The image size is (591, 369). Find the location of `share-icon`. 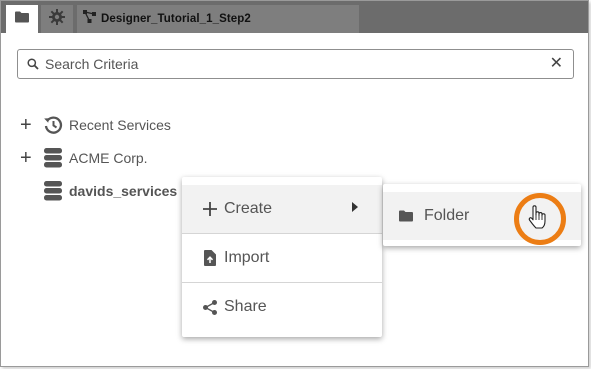

share-icon is located at coordinates (210, 307).